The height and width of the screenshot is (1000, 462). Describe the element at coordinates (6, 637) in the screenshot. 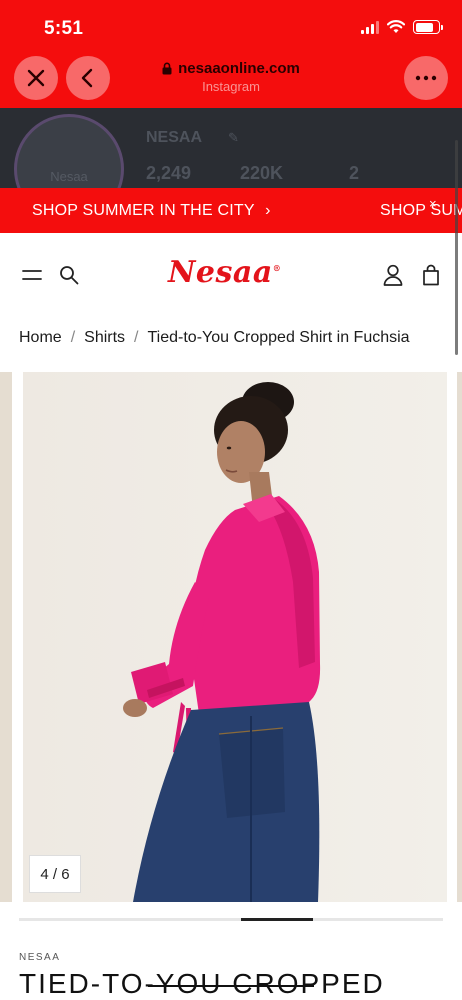

I see `previous-image-peek` at that location.